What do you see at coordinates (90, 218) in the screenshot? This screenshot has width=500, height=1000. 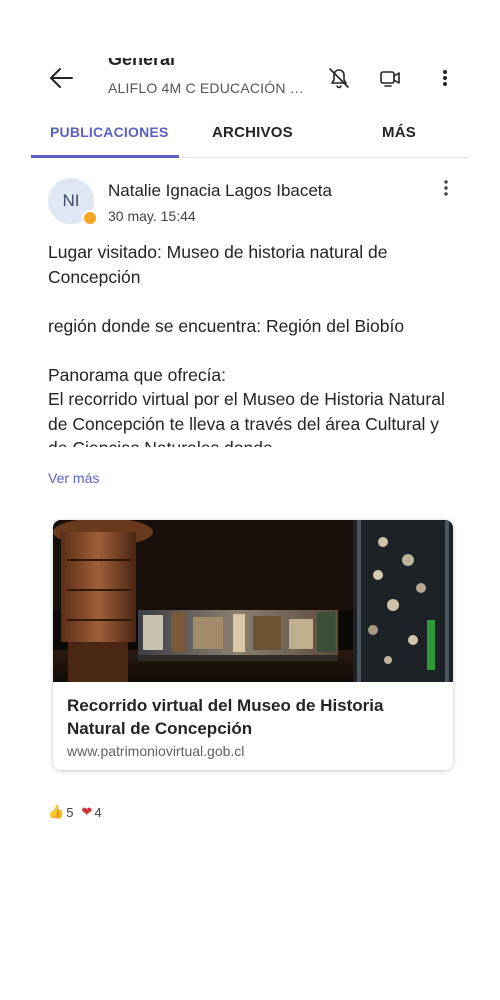 I see `presence-away-icon` at bounding box center [90, 218].